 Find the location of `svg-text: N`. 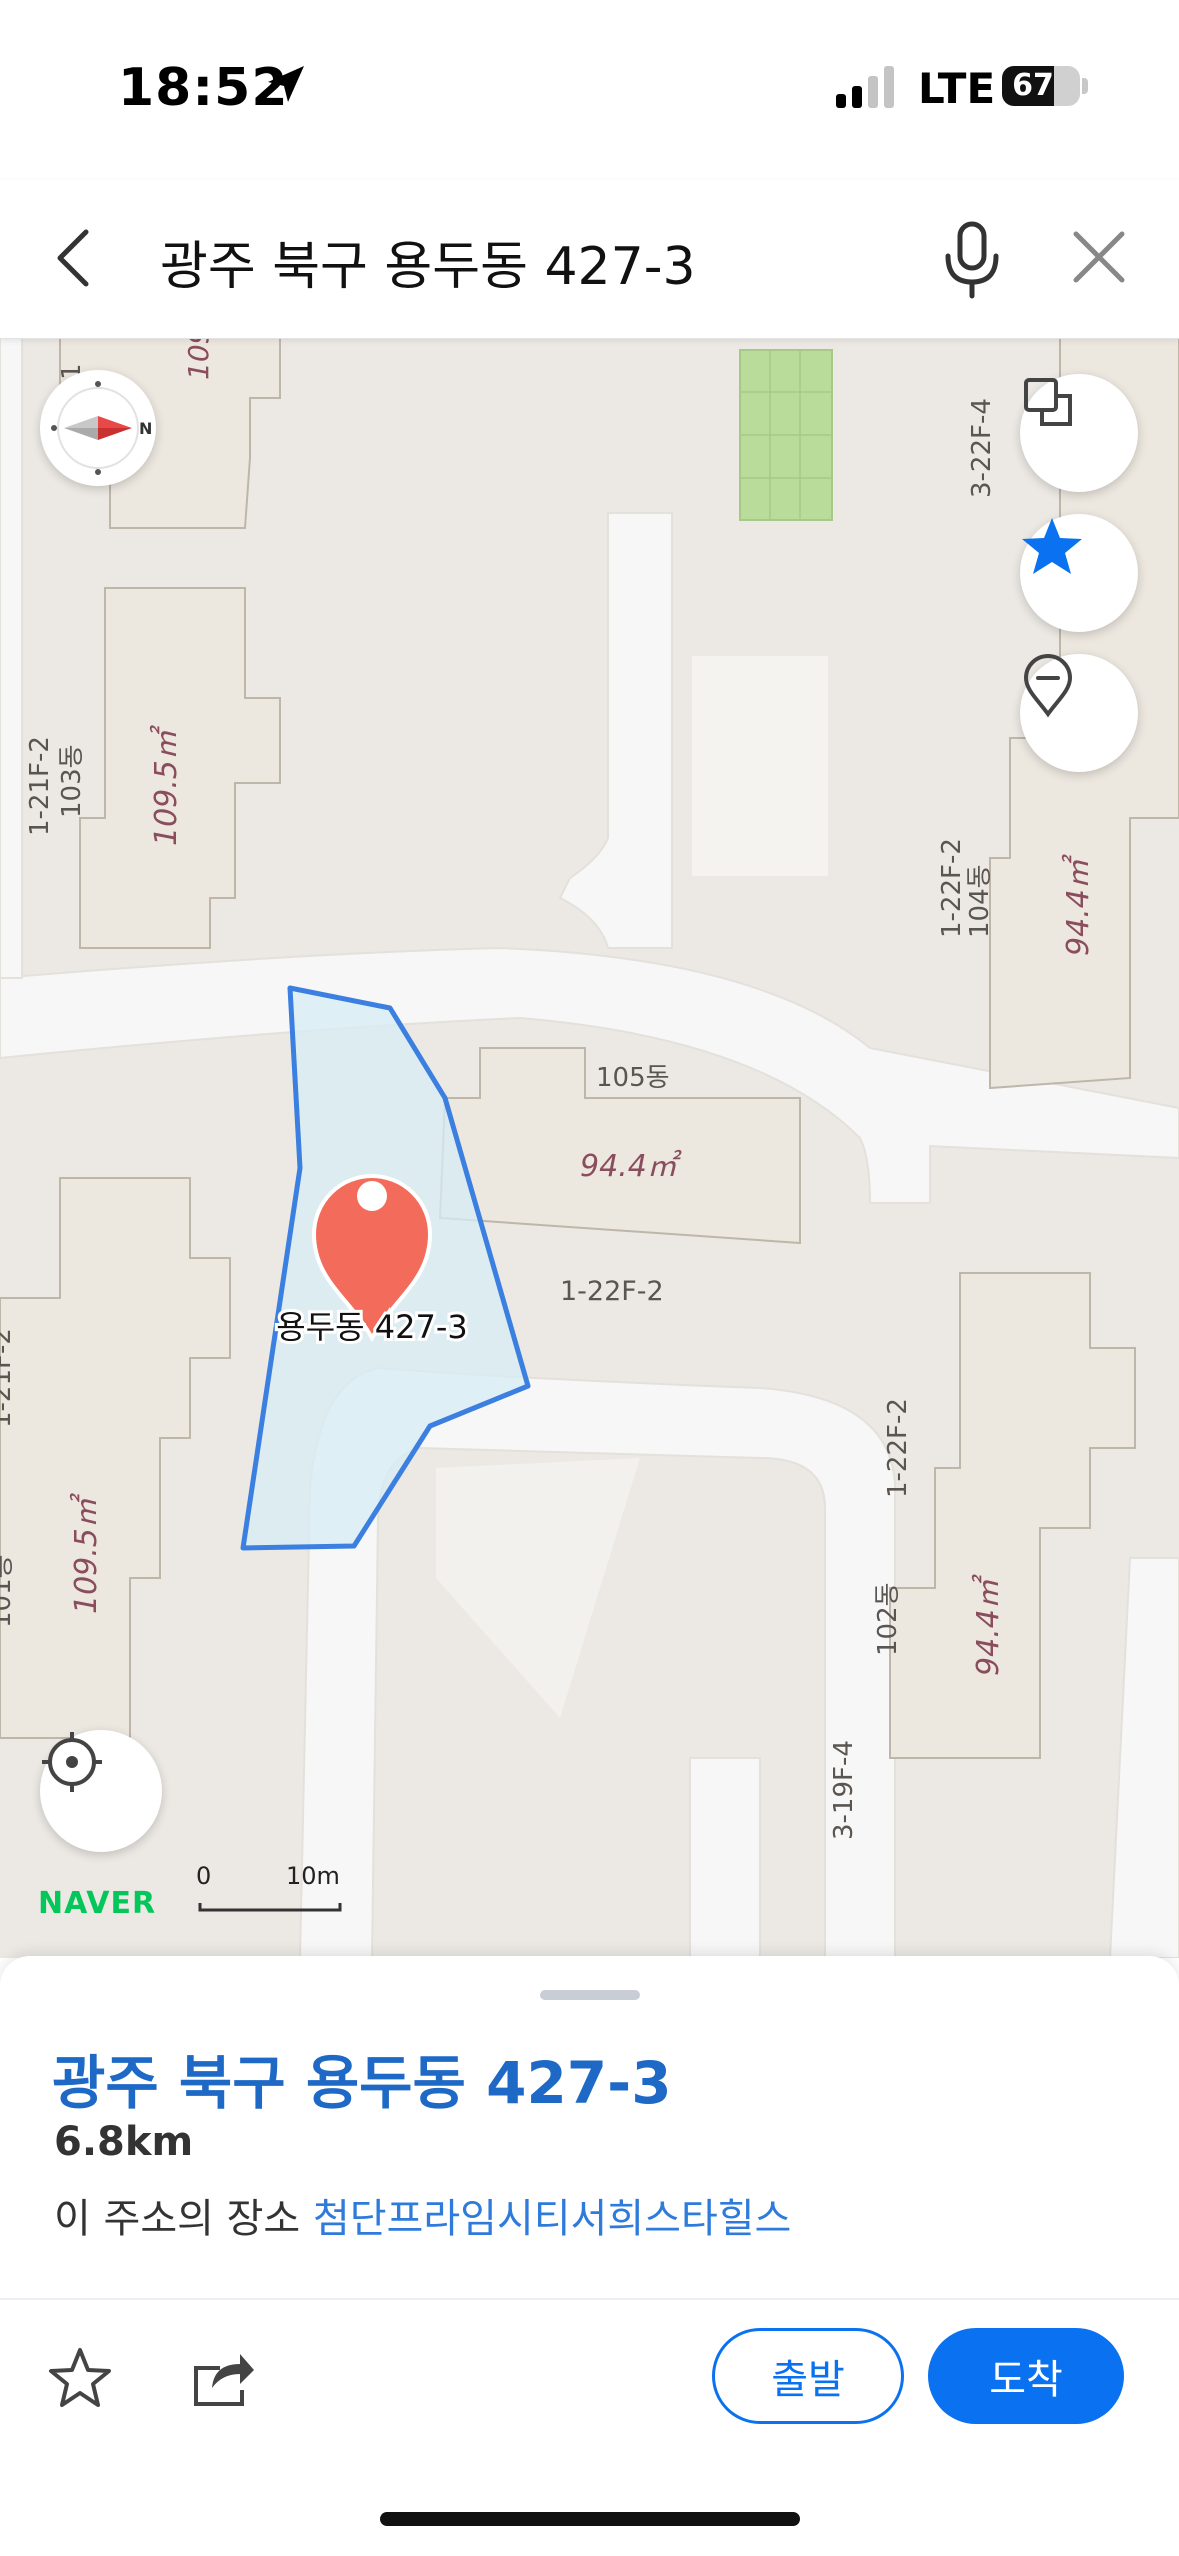

svg-text: N is located at coordinates (145, 428).